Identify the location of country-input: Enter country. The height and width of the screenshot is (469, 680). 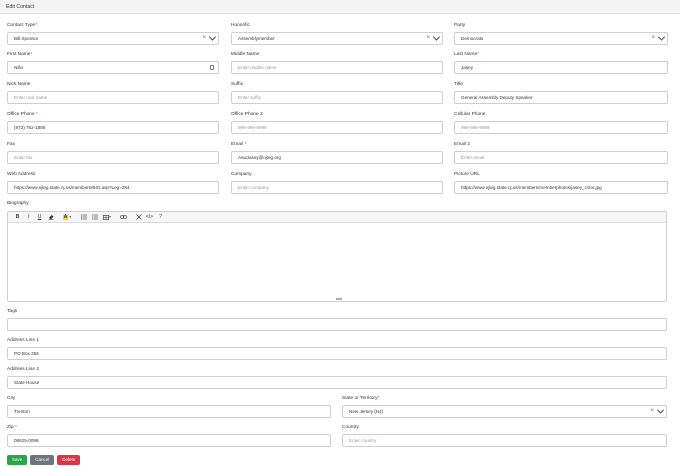
(504, 440).